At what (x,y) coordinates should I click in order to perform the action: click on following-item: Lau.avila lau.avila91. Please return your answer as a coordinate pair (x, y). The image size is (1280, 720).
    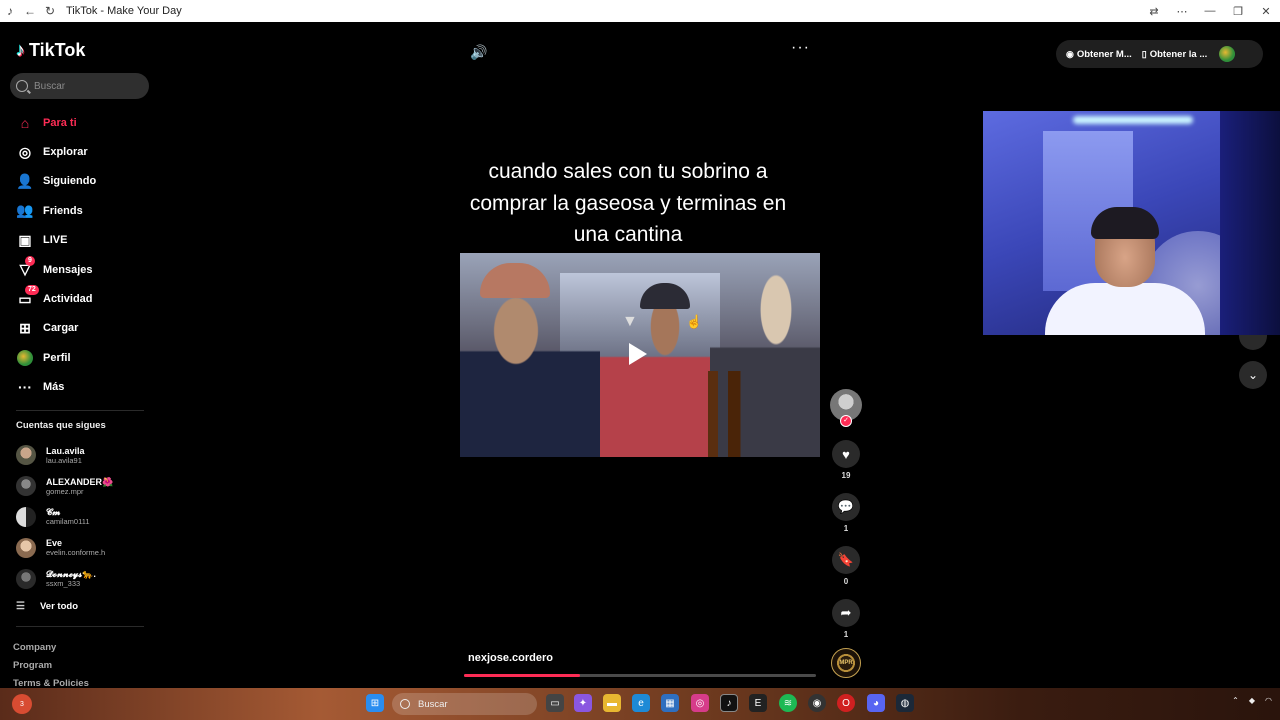
    Looking at the image, I should click on (86, 455).